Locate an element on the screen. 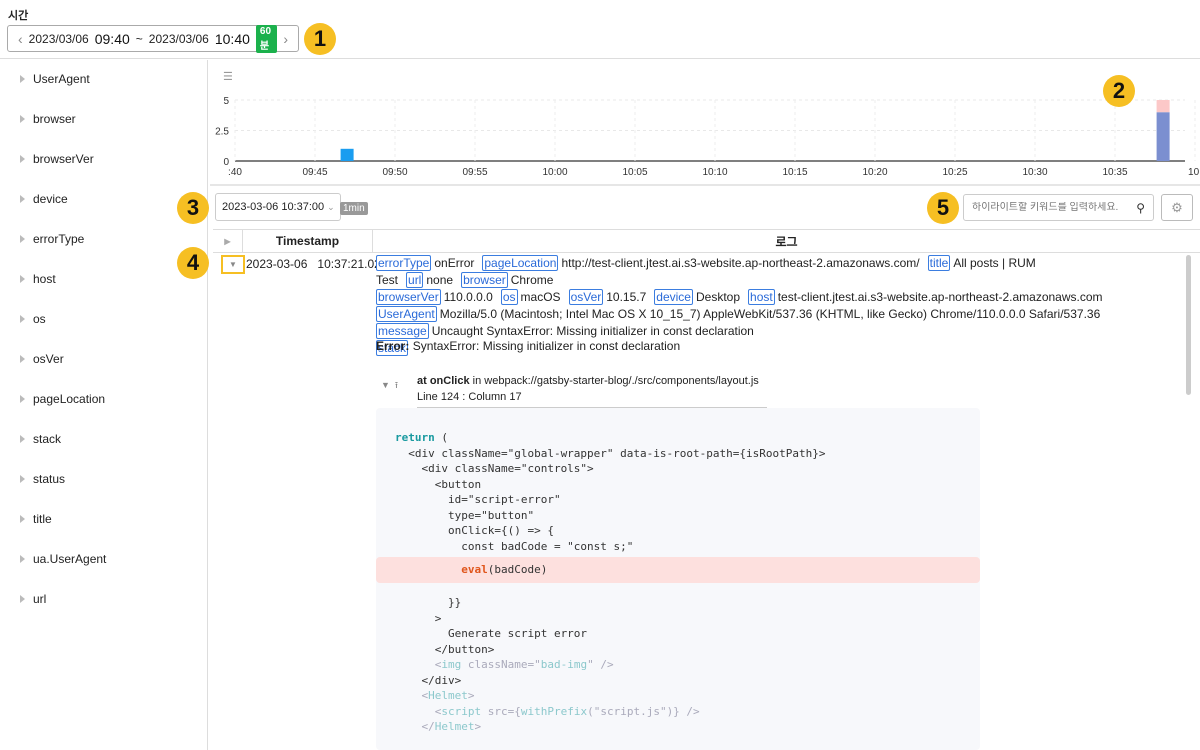 The width and height of the screenshot is (1200, 750). field-key-os: os is located at coordinates (509, 297).